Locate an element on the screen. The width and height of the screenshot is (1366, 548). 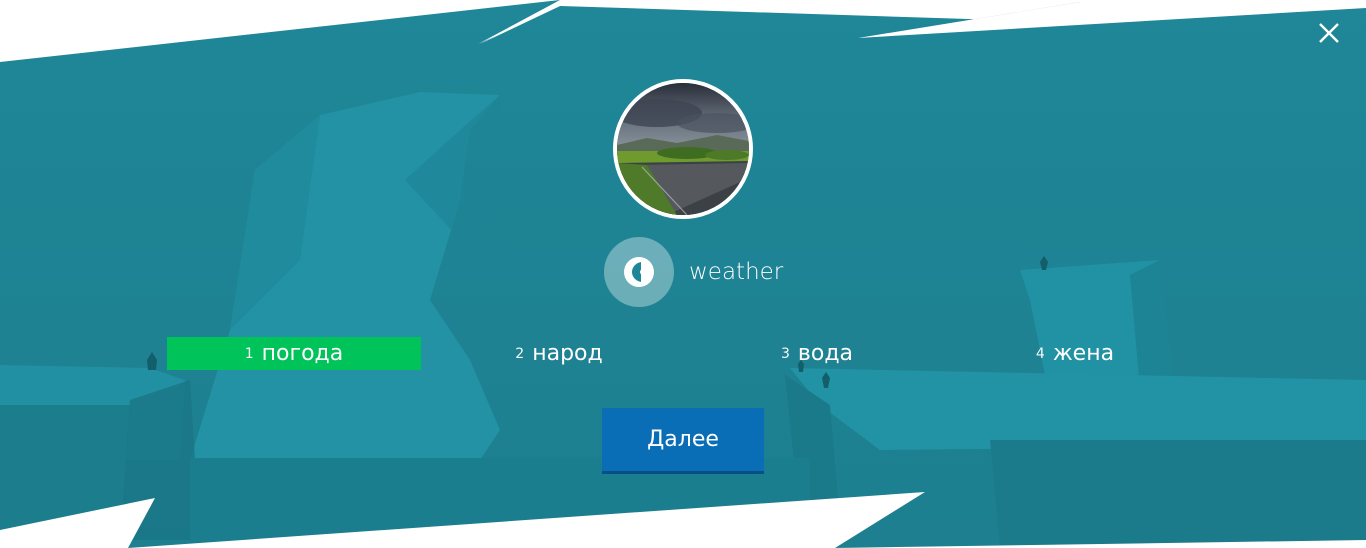
option-1: 1 погода is located at coordinates (294, 353).